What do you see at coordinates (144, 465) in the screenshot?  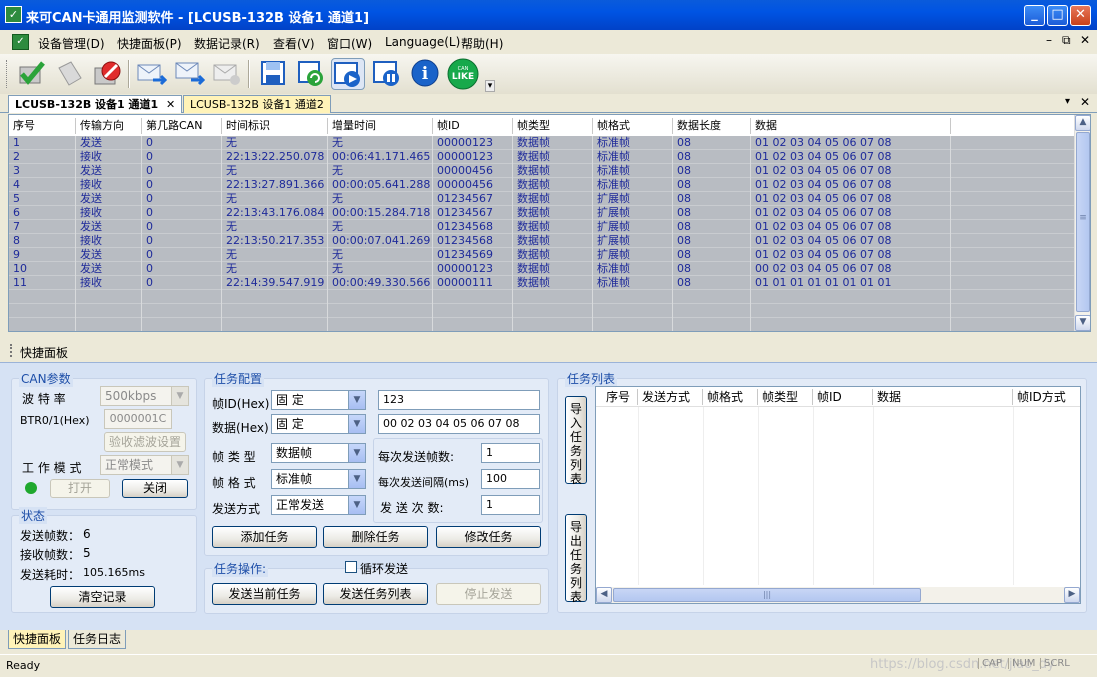 I see `work-mode-select: 正常模式 ▼` at bounding box center [144, 465].